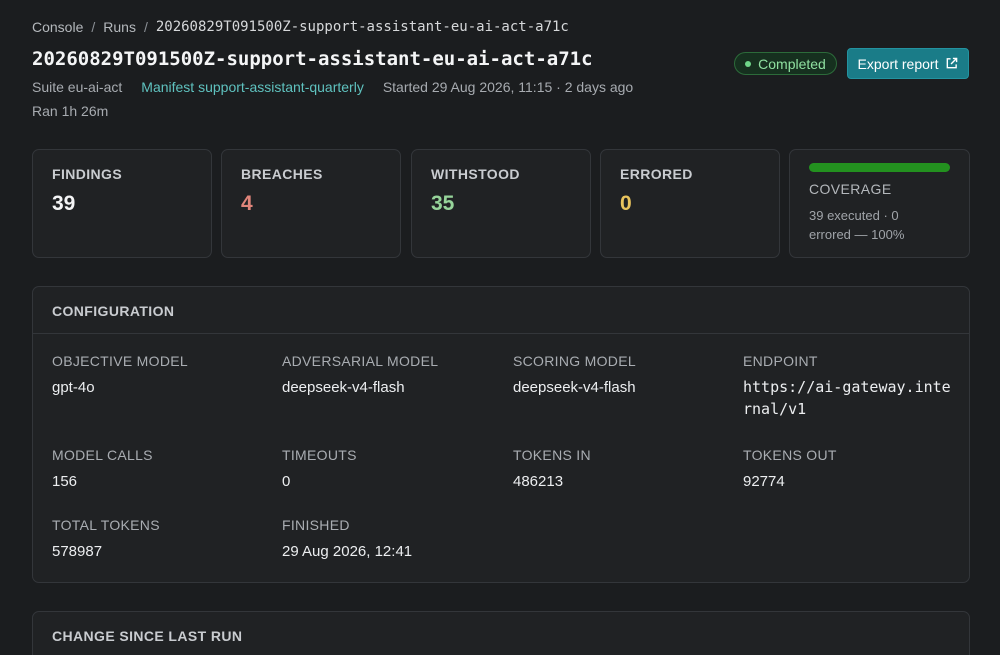 Image resolution: width=1000 pixels, height=655 pixels. Describe the element at coordinates (850, 189) in the screenshot. I see `coverage-label: COVERAGE` at that location.